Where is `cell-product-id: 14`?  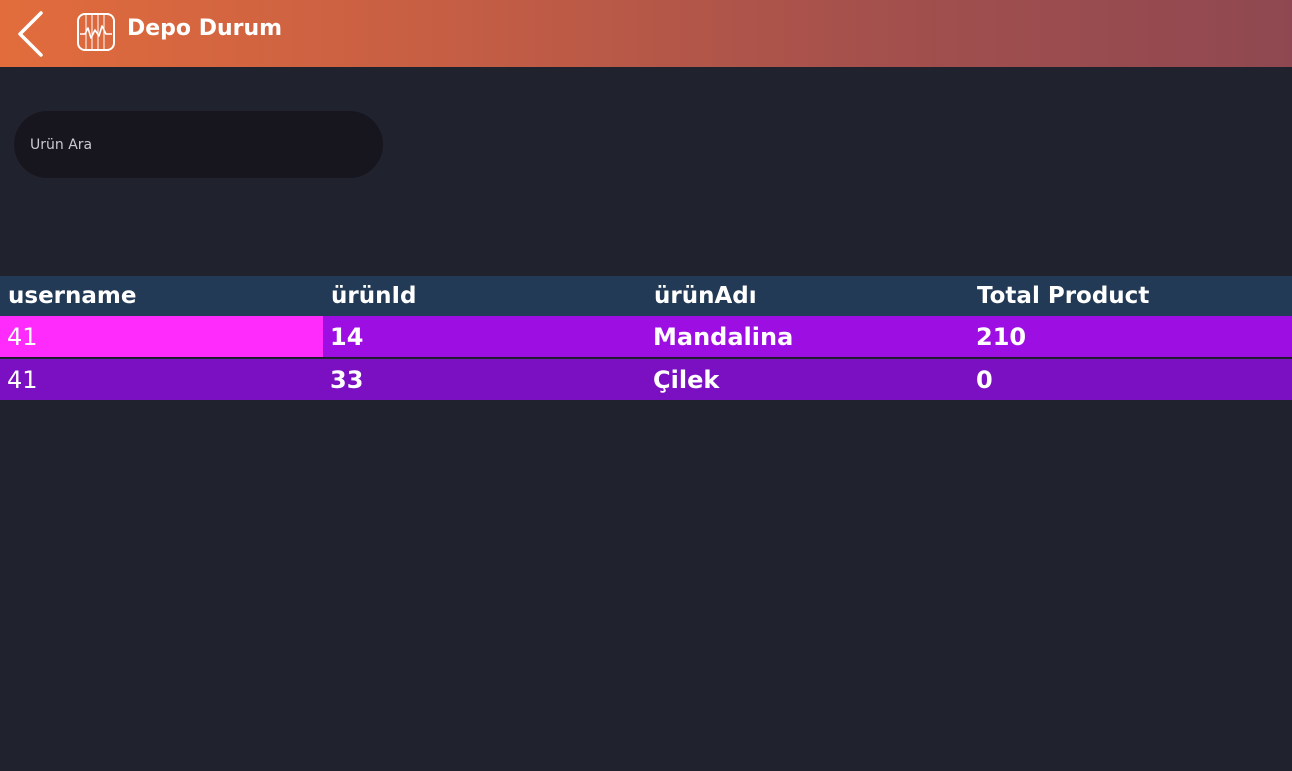 cell-product-id: 14 is located at coordinates (484, 336).